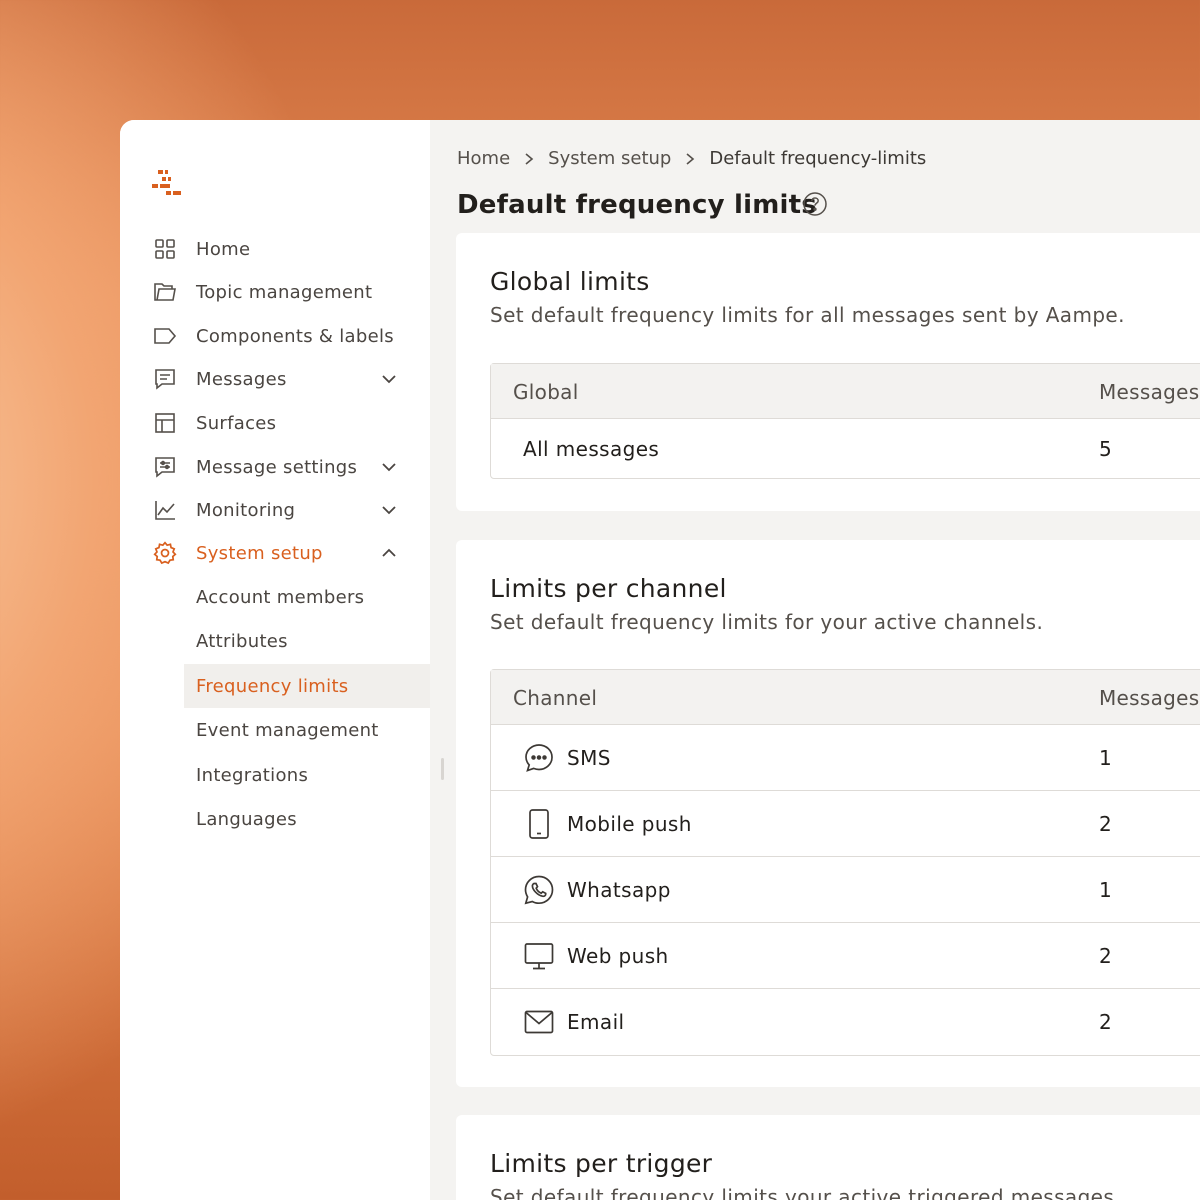 This screenshot has width=1200, height=1200. What do you see at coordinates (483, 158) in the screenshot?
I see `breadcrumb-home: Home` at bounding box center [483, 158].